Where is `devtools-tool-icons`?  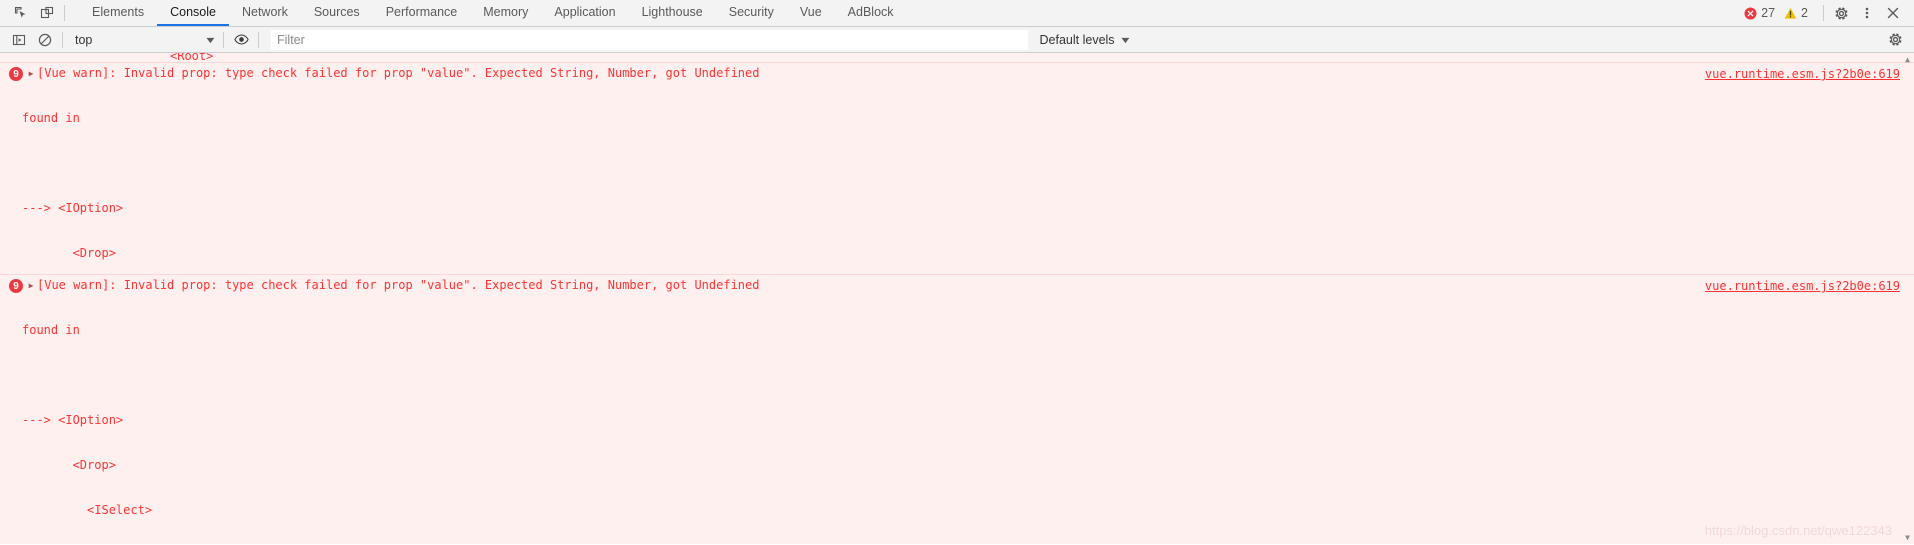
devtools-tool-icons is located at coordinates (37, 13).